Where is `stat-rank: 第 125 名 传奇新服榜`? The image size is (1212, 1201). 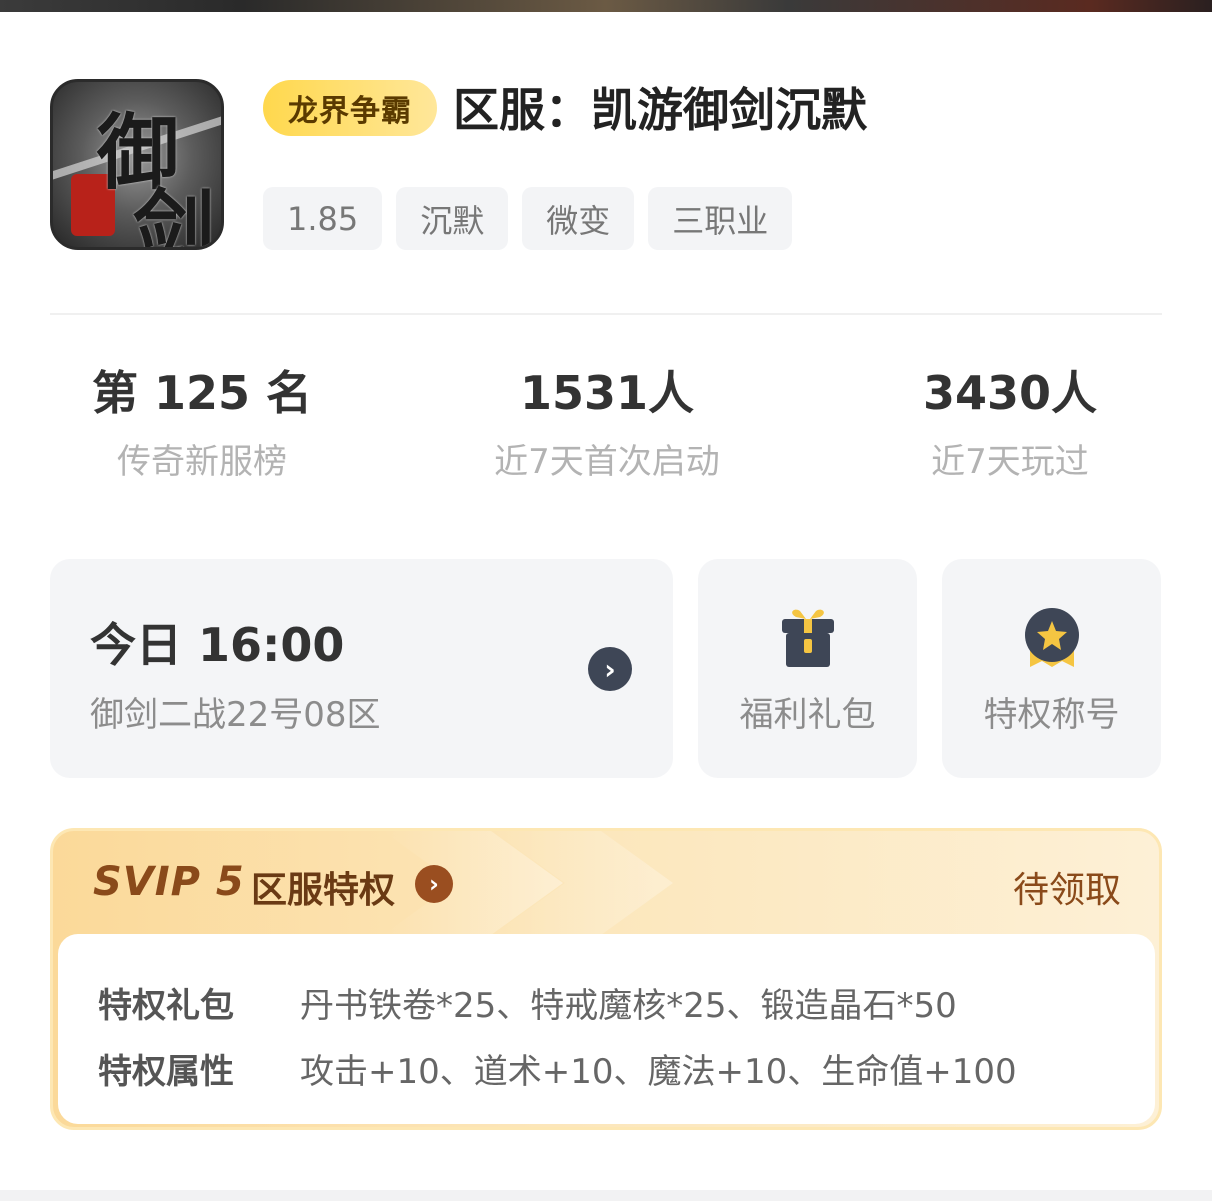 stat-rank: 第 125 名 传奇新服榜 is located at coordinates (202, 421).